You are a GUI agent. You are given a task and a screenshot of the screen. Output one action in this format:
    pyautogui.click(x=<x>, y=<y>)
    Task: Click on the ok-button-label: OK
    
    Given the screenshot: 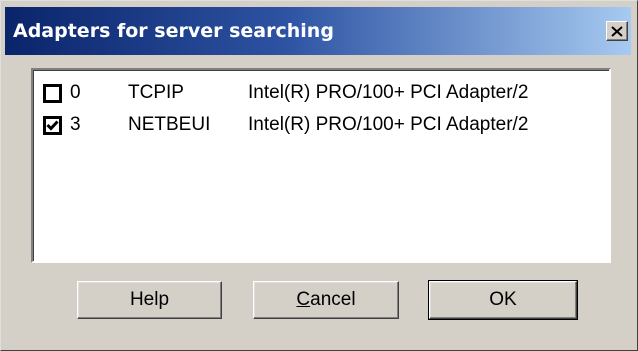 What is the action you would take?
    pyautogui.click(x=503, y=299)
    